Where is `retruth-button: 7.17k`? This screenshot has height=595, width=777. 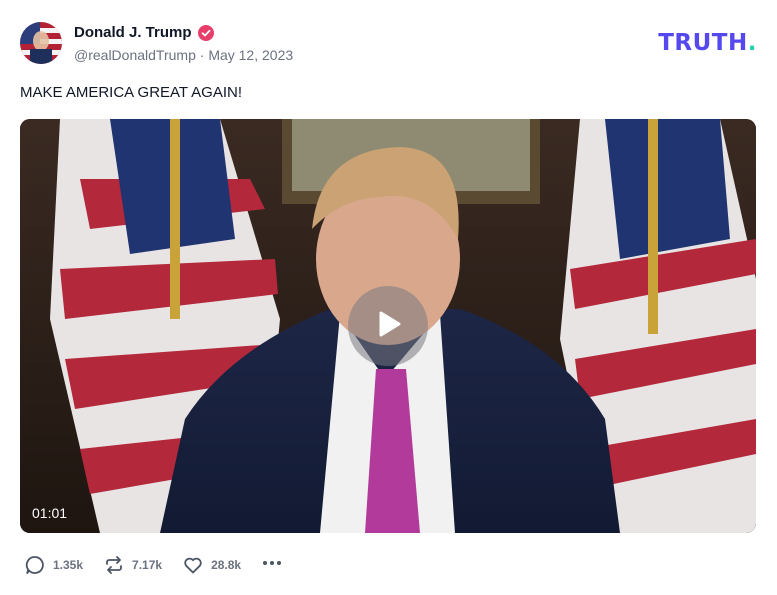
retruth-button: 7.17k is located at coordinates (132, 565).